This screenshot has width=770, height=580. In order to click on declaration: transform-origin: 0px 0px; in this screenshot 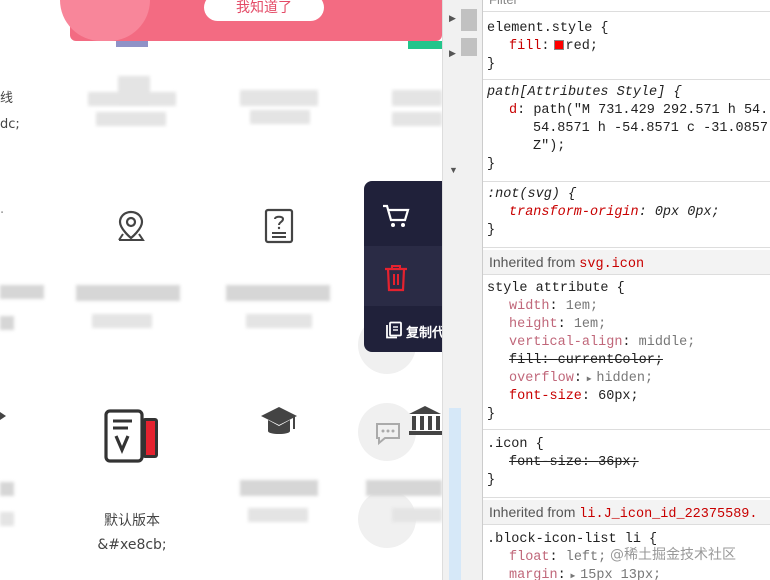, I will do `click(628, 213)`.